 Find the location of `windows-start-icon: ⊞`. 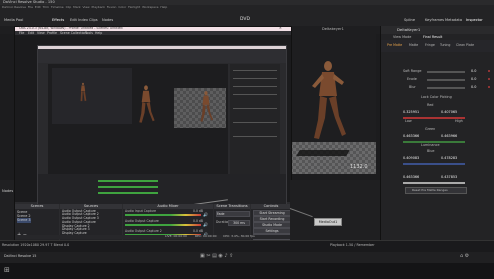

windows-start-icon: ⊞ is located at coordinates (7, 270).